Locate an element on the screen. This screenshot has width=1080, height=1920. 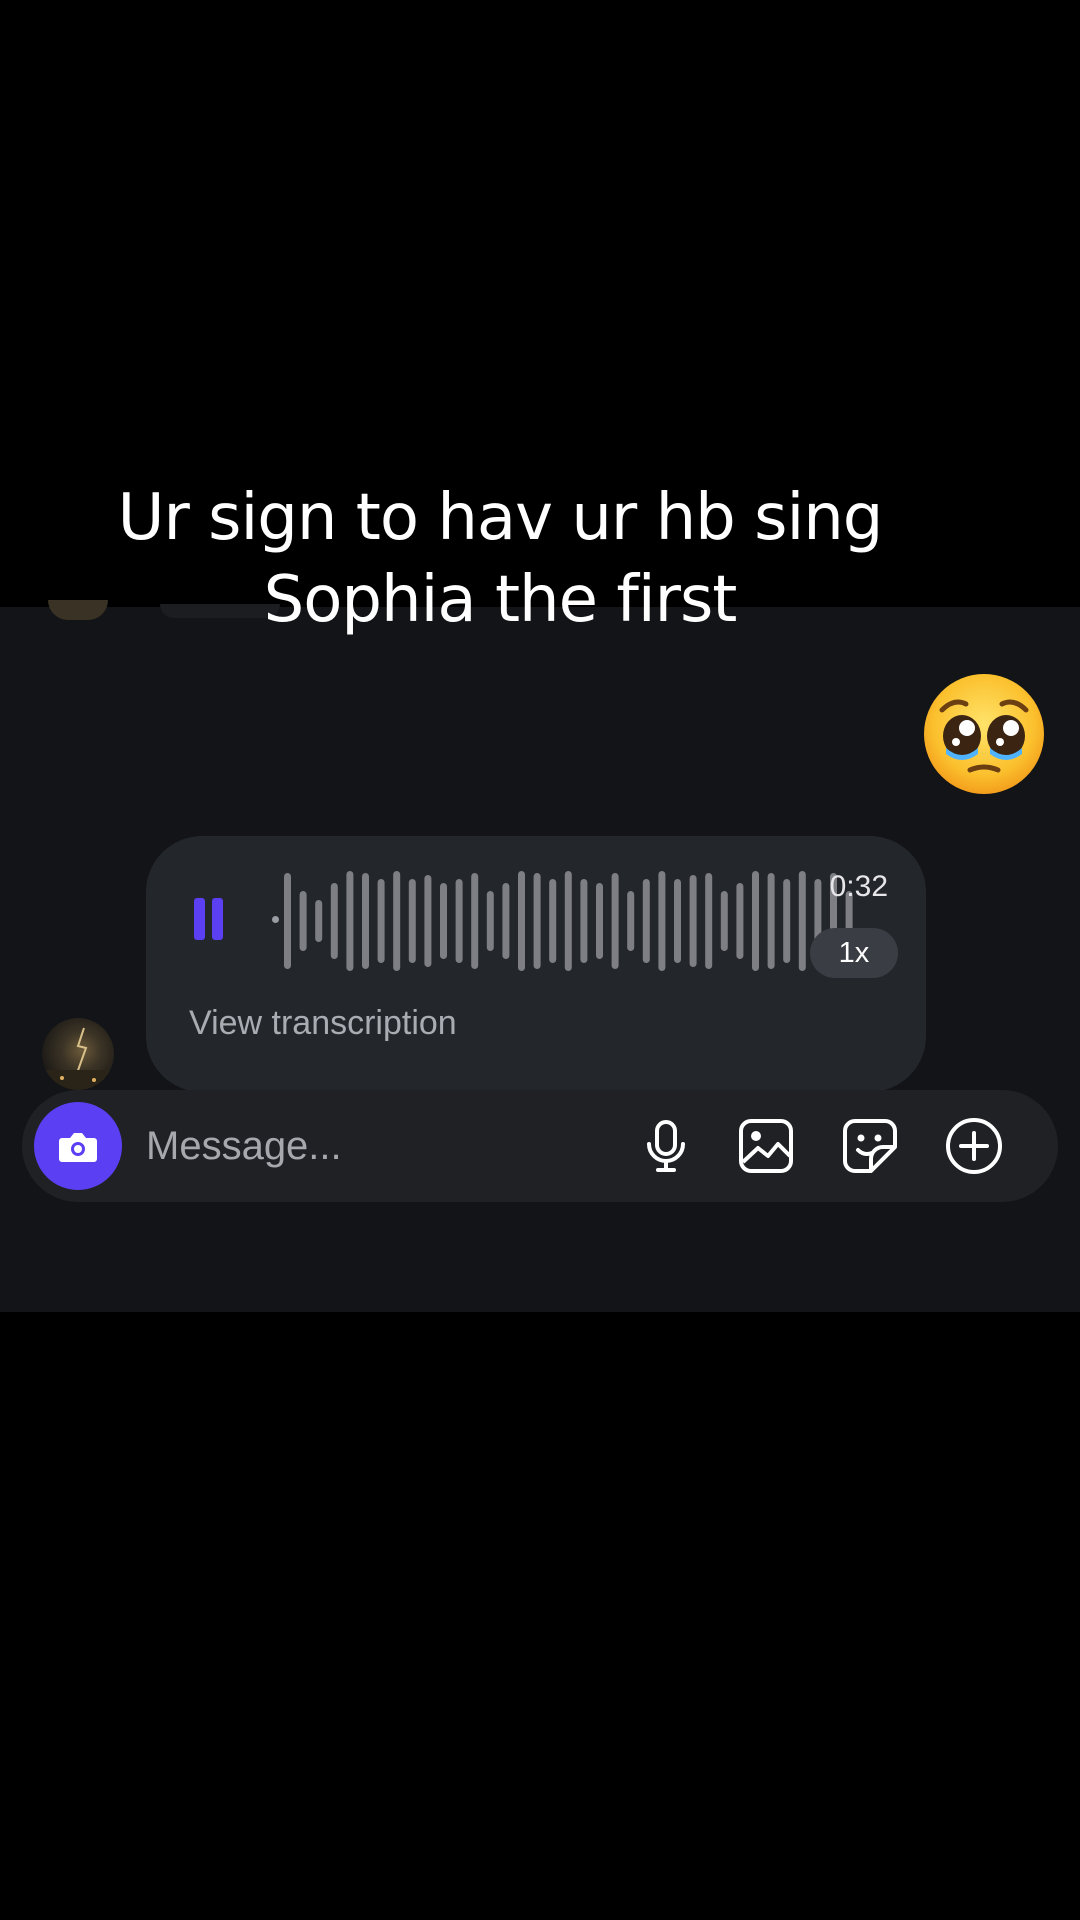
sticker-button is located at coordinates (870, 1146).